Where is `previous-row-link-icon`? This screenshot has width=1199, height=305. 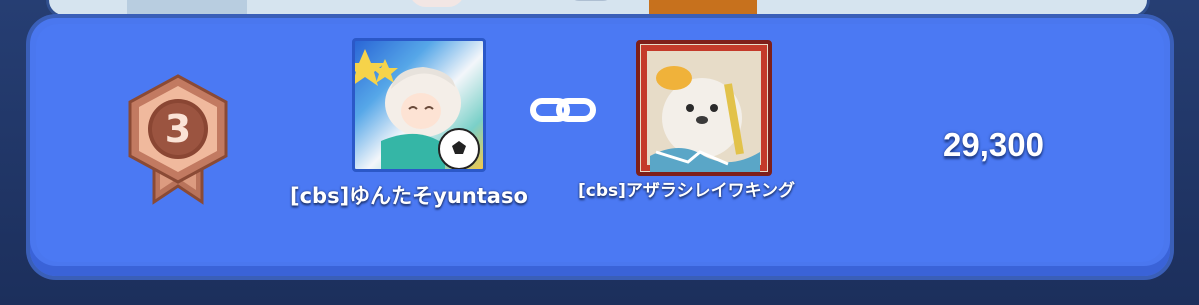
previous-row-link-icon is located at coordinates (591, 0).